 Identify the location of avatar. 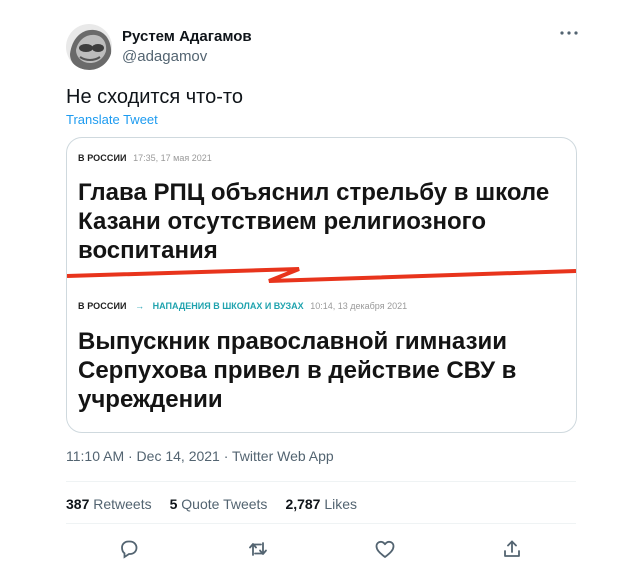
(89, 47).